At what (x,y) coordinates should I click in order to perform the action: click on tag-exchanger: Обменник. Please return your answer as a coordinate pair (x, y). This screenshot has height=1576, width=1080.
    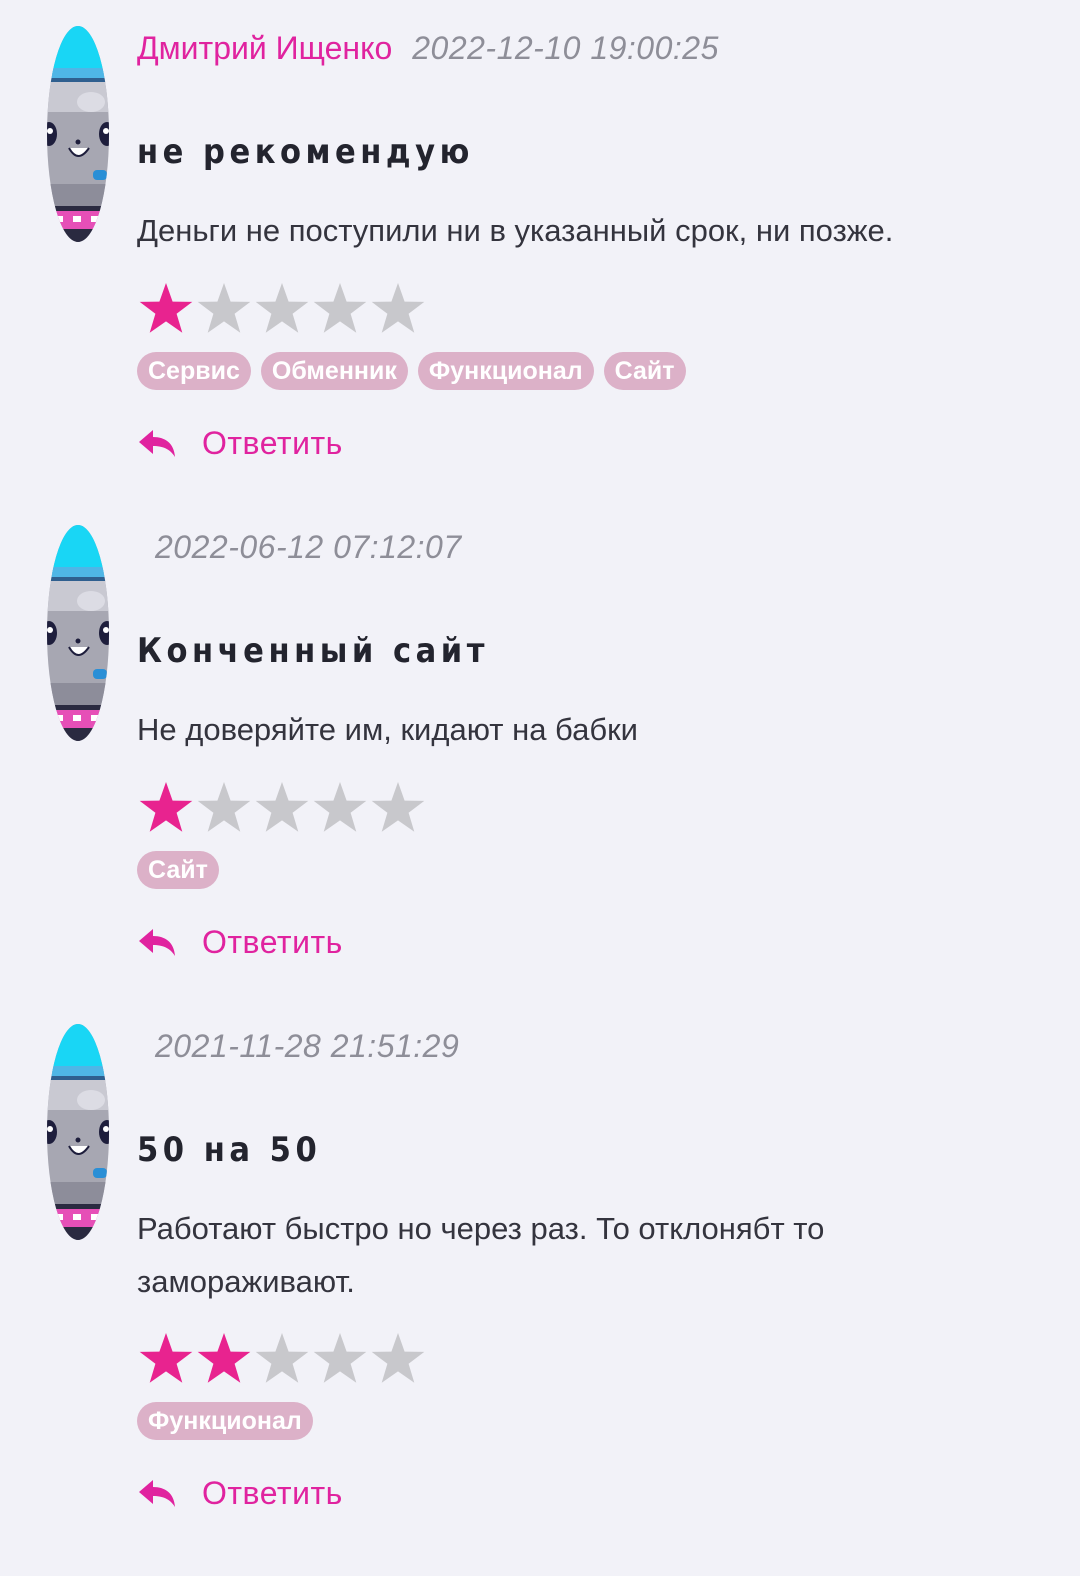
    Looking at the image, I should click on (334, 371).